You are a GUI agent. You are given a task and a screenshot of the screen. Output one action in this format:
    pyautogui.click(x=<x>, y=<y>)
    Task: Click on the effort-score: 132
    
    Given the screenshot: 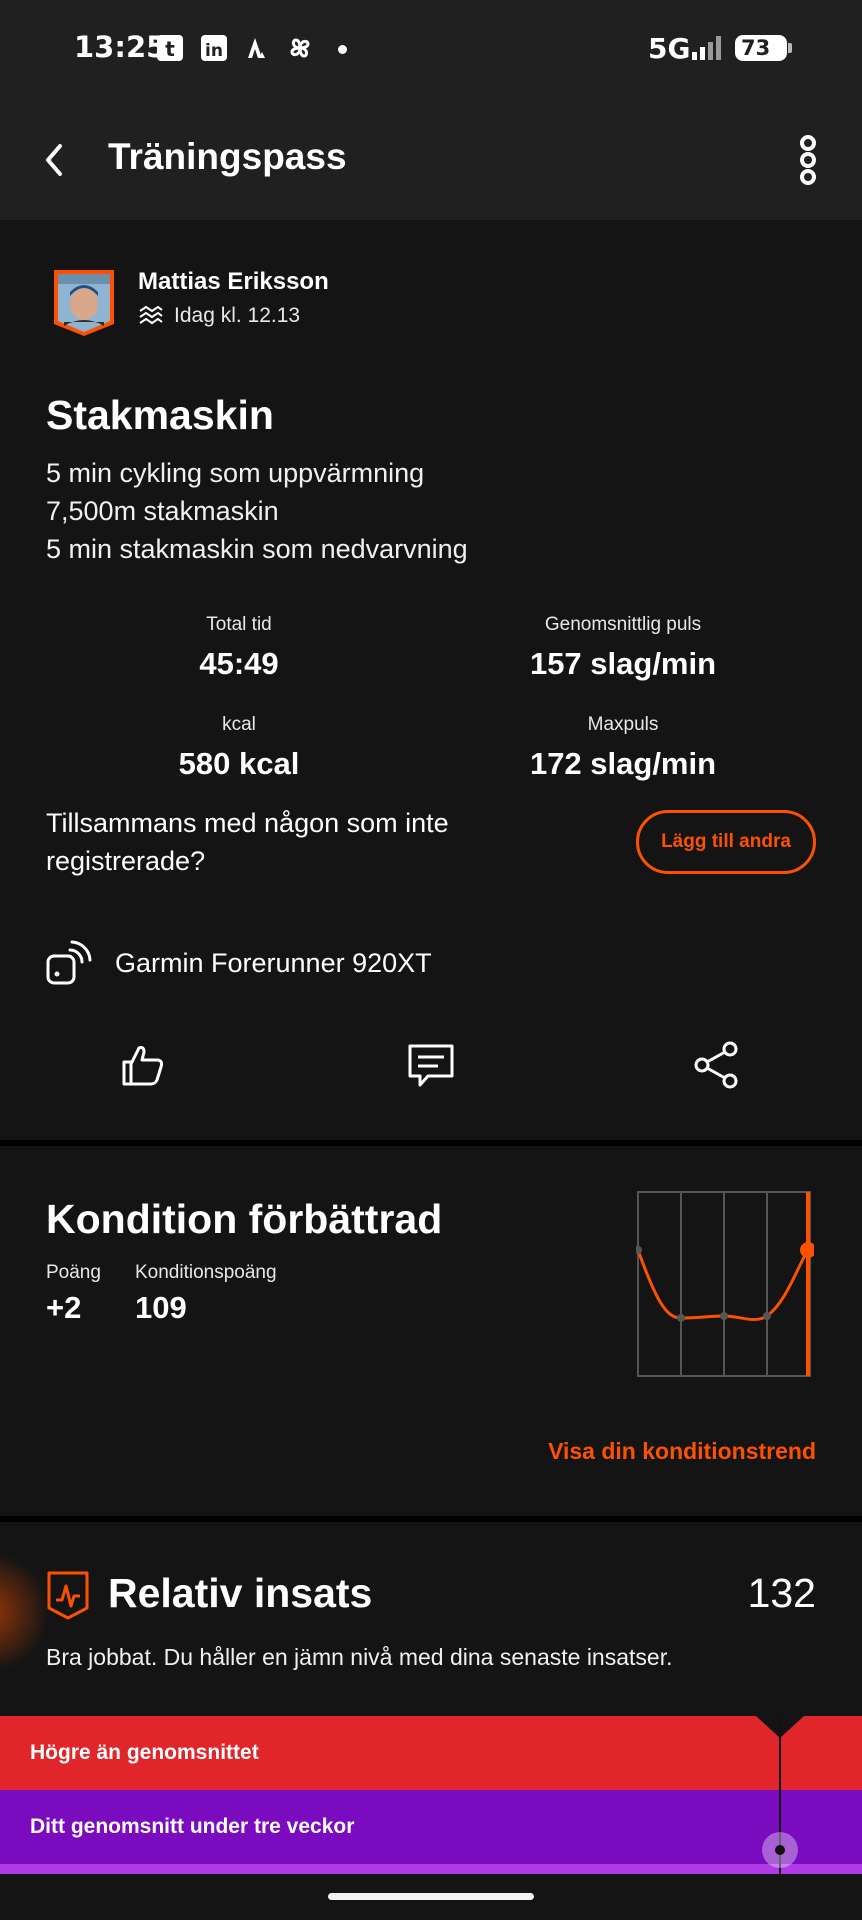 What is the action you would take?
    pyautogui.click(x=781, y=1593)
    